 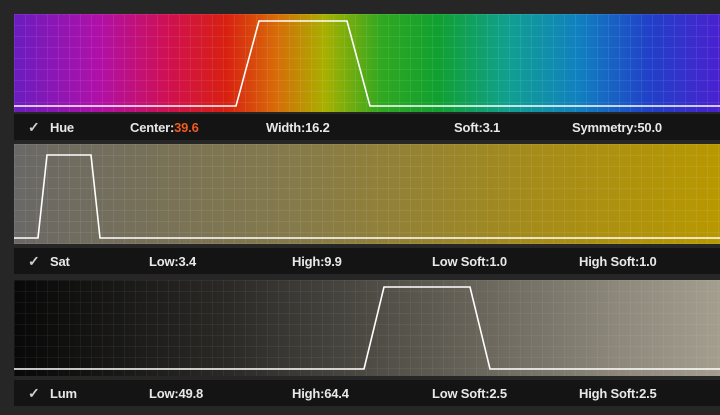 What do you see at coordinates (35, 127) in the screenshot?
I see `hue-checkmark-icon: ✓` at bounding box center [35, 127].